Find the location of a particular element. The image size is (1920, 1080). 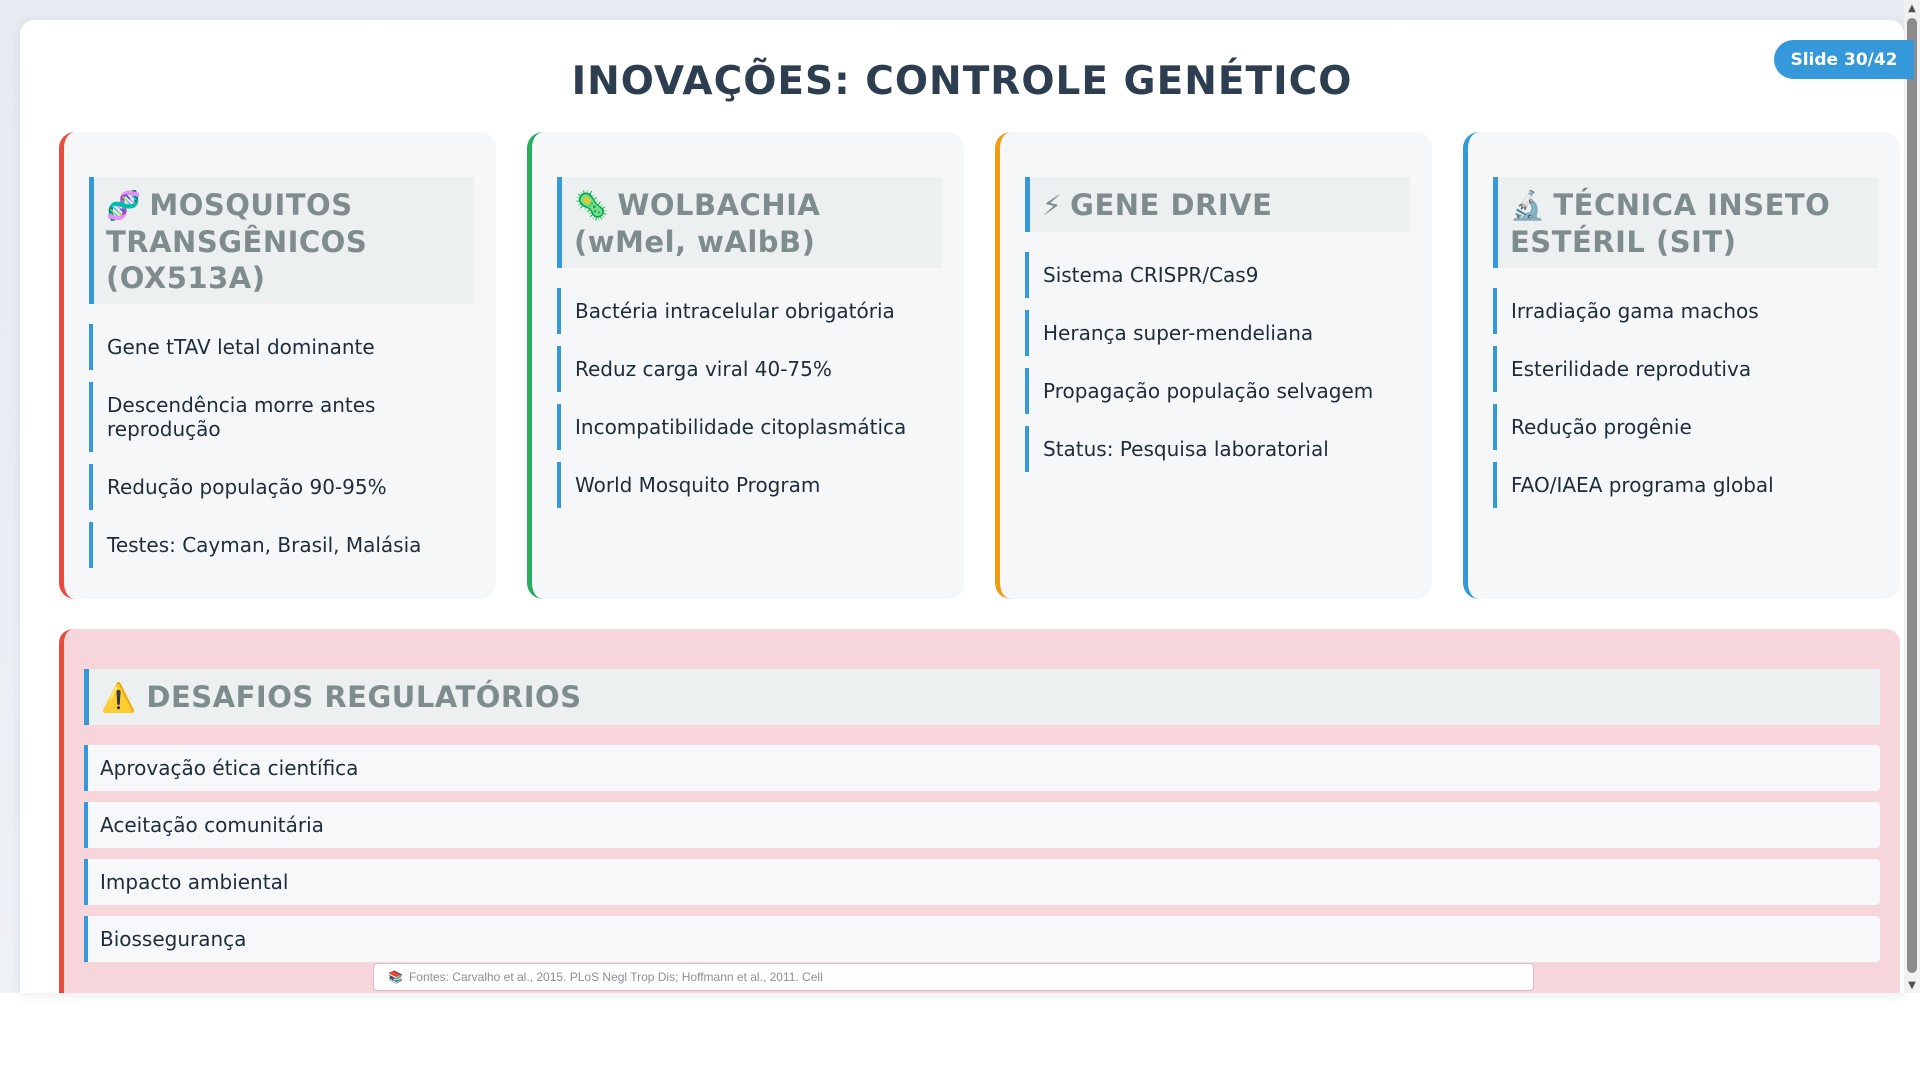

card-header: 🧬 MOSQUITOS TRANSGÊNICOS (OX513A) is located at coordinates (281, 240).